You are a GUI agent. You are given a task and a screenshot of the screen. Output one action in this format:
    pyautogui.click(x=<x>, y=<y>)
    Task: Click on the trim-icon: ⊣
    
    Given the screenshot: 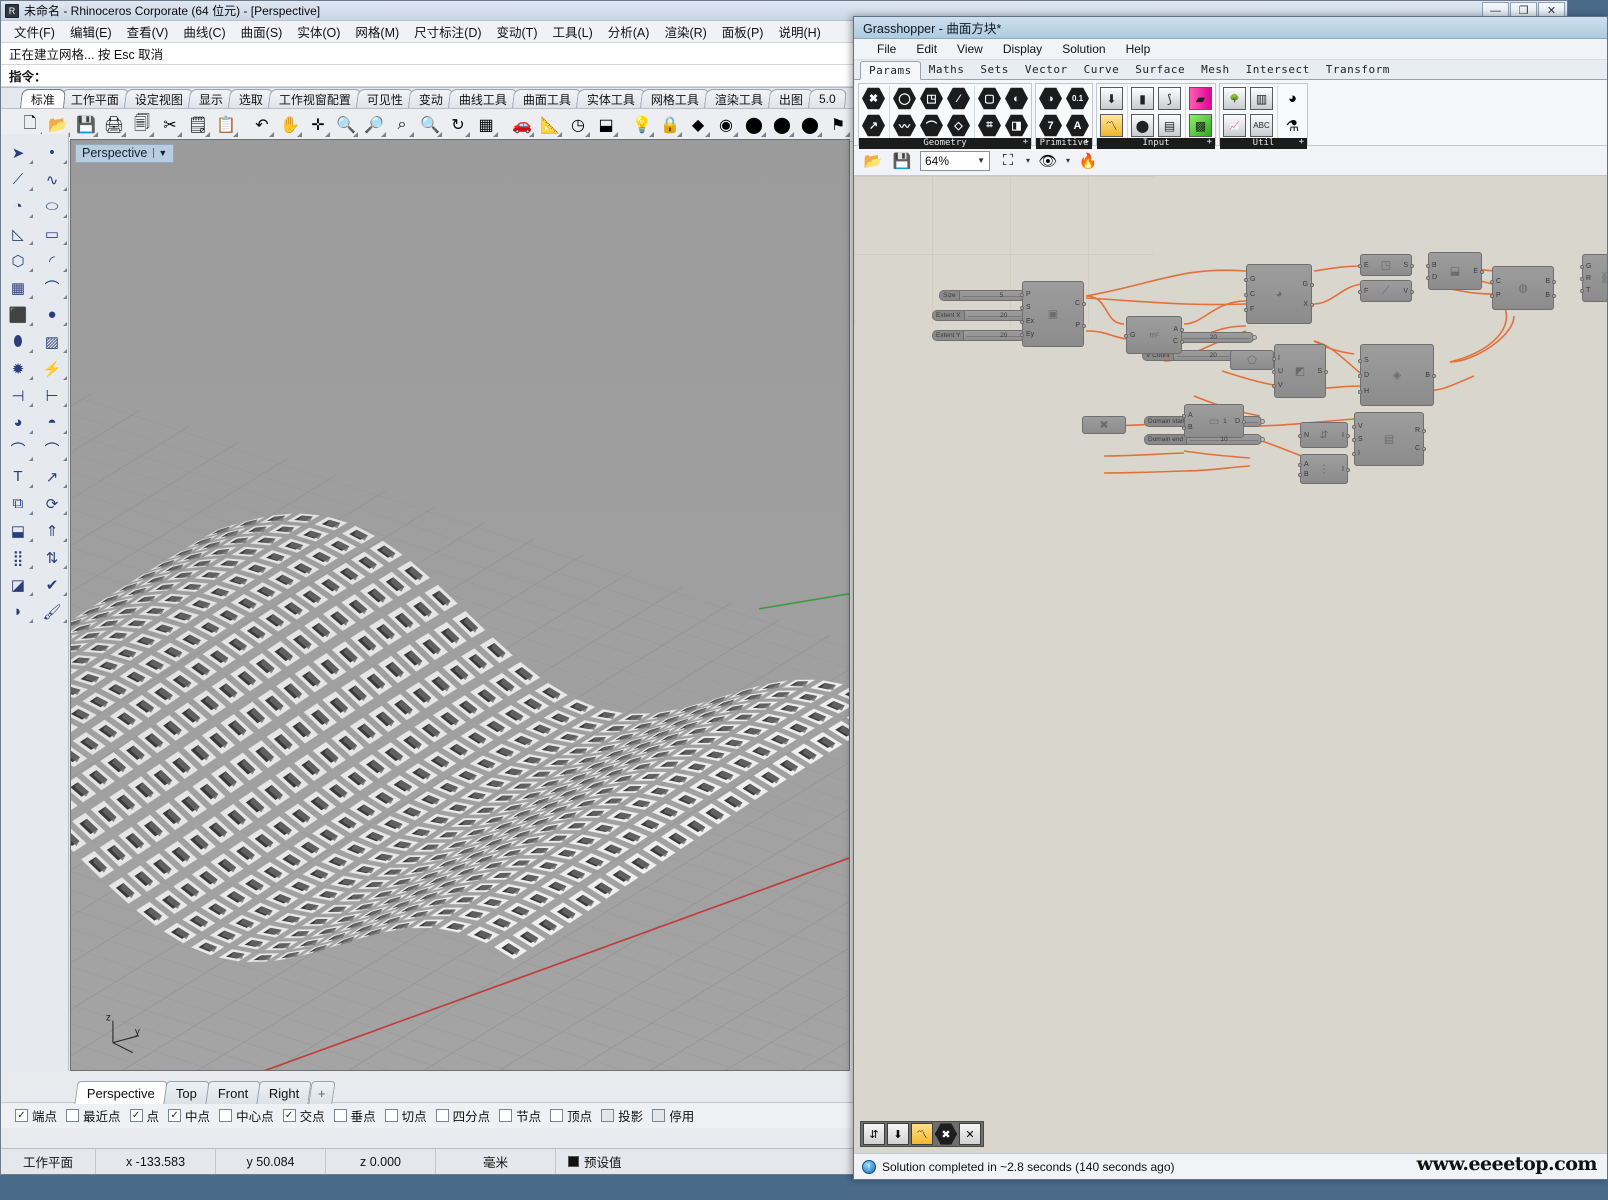 What is the action you would take?
    pyautogui.click(x=18, y=395)
    